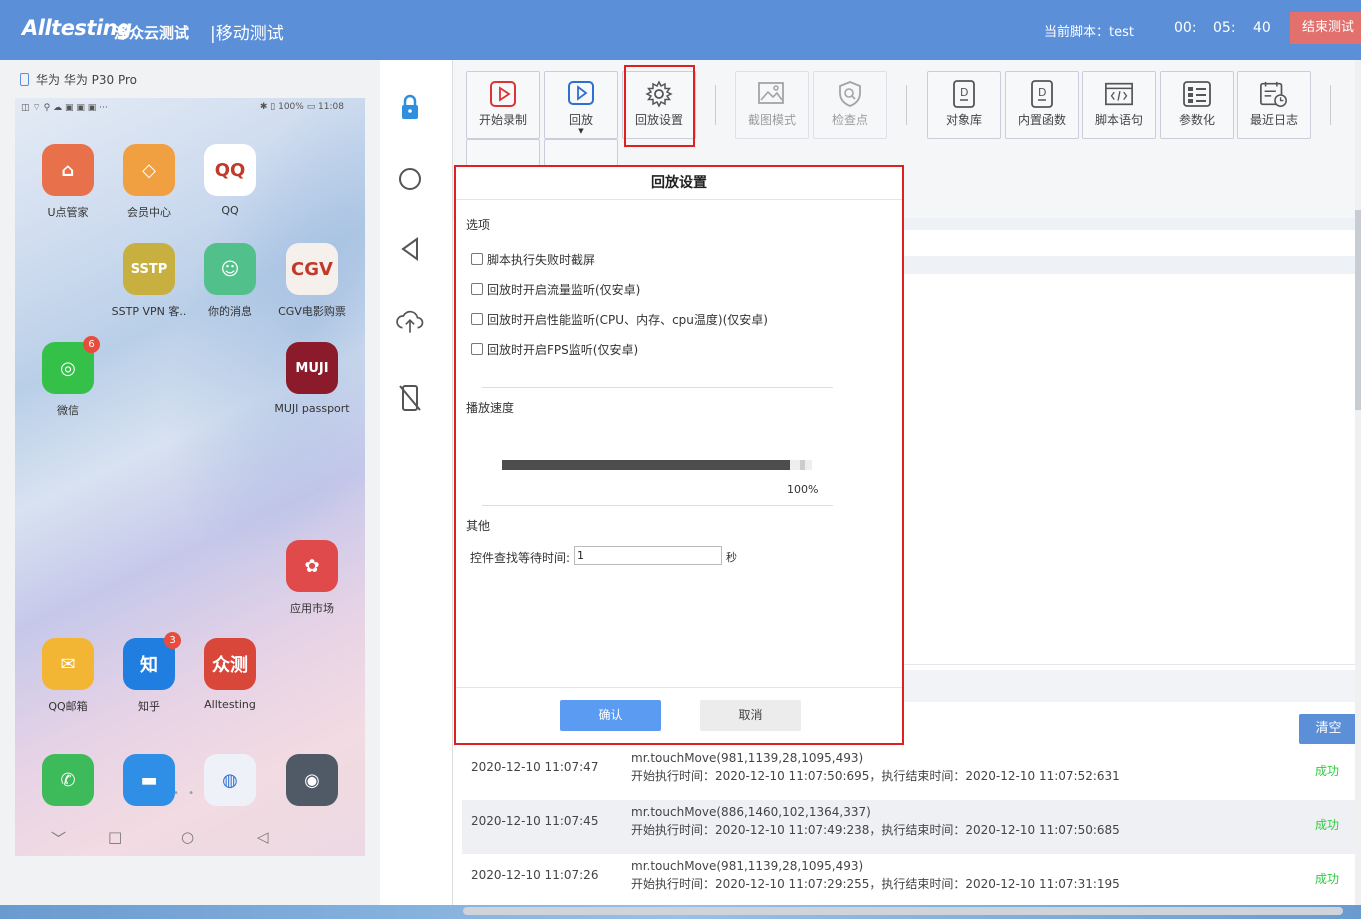 This screenshot has width=1361, height=919. I want to click on app-glyph: ✉, so click(68, 664).